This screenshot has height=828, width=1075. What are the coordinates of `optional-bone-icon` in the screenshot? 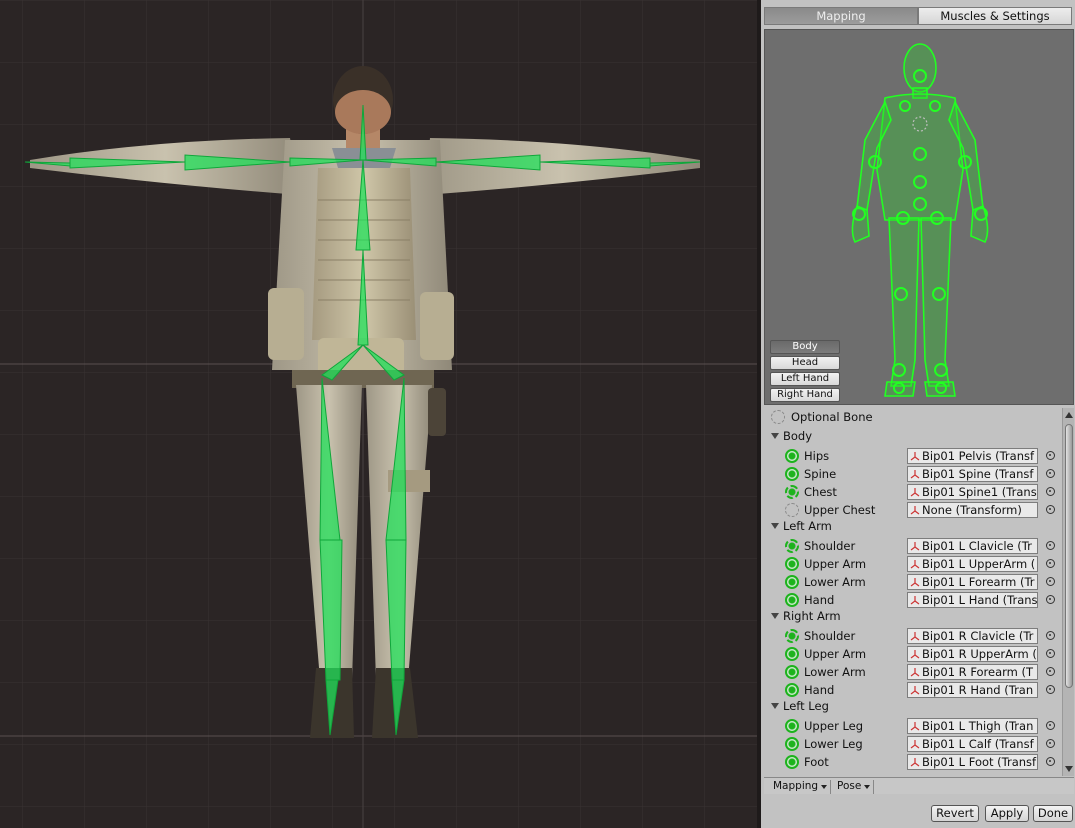 It's located at (778, 417).